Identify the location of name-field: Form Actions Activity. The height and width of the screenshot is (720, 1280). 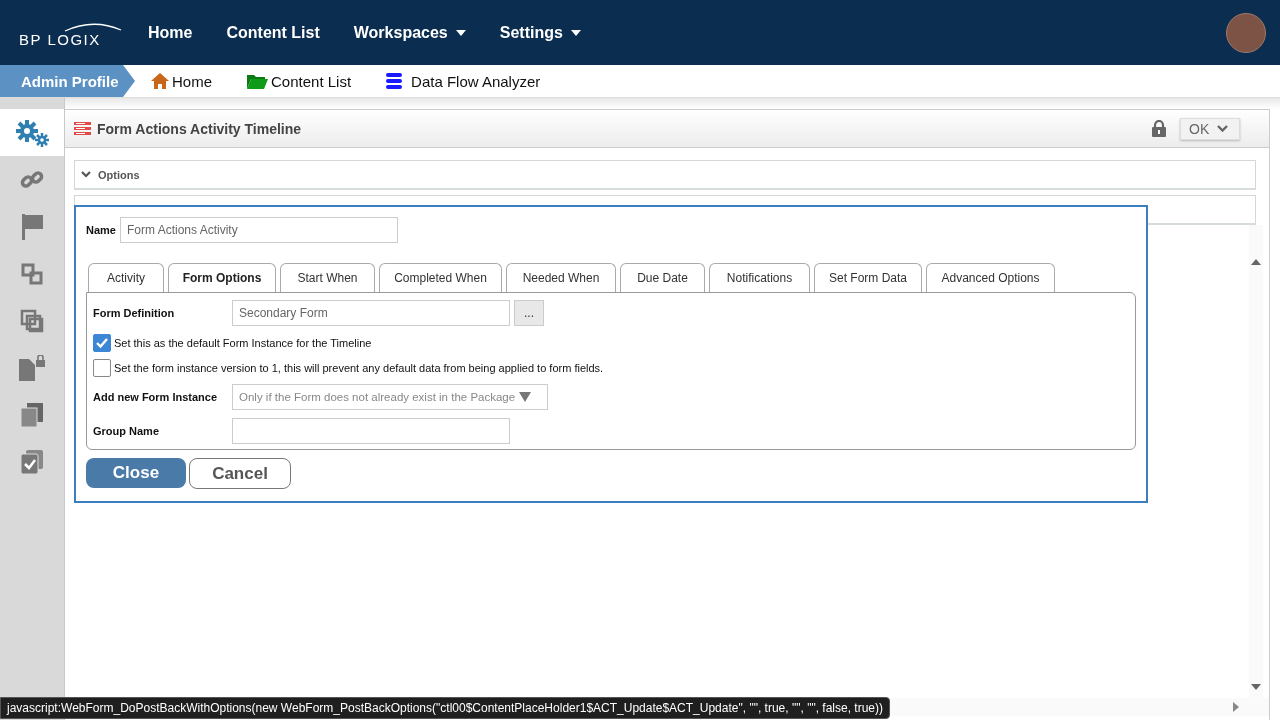
(258, 230).